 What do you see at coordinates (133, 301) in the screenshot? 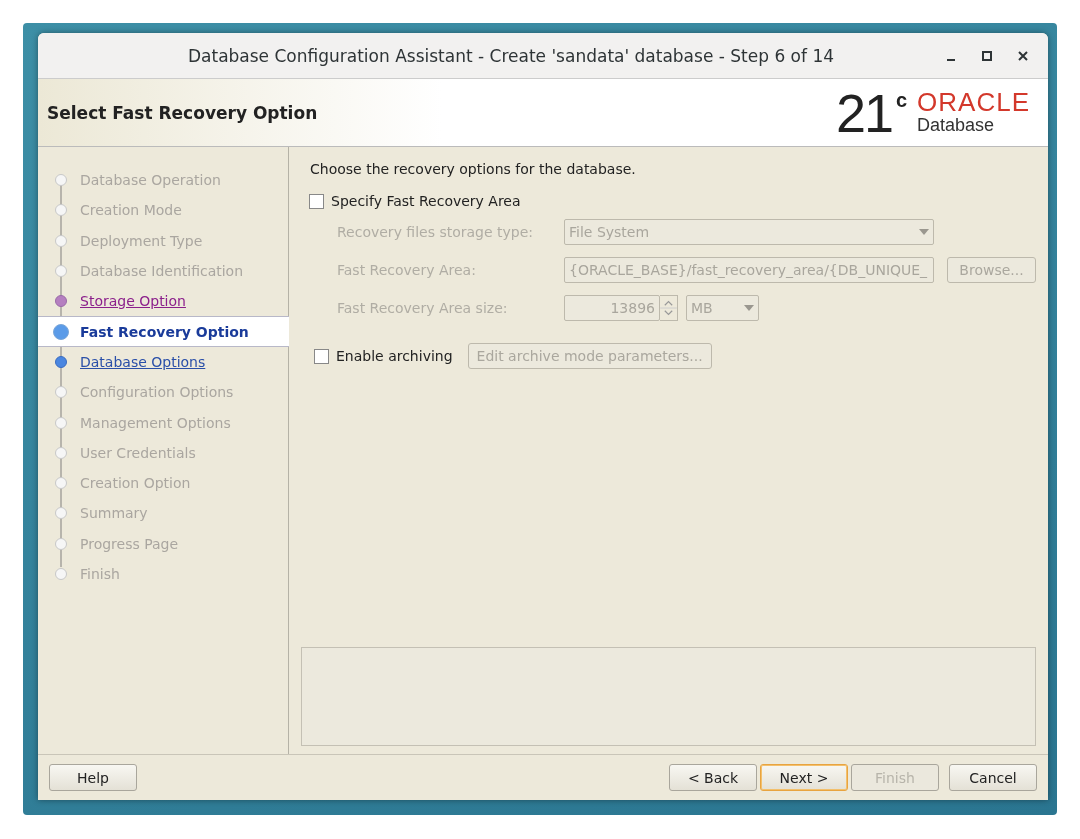
I see `step-link: Storage Option` at bounding box center [133, 301].